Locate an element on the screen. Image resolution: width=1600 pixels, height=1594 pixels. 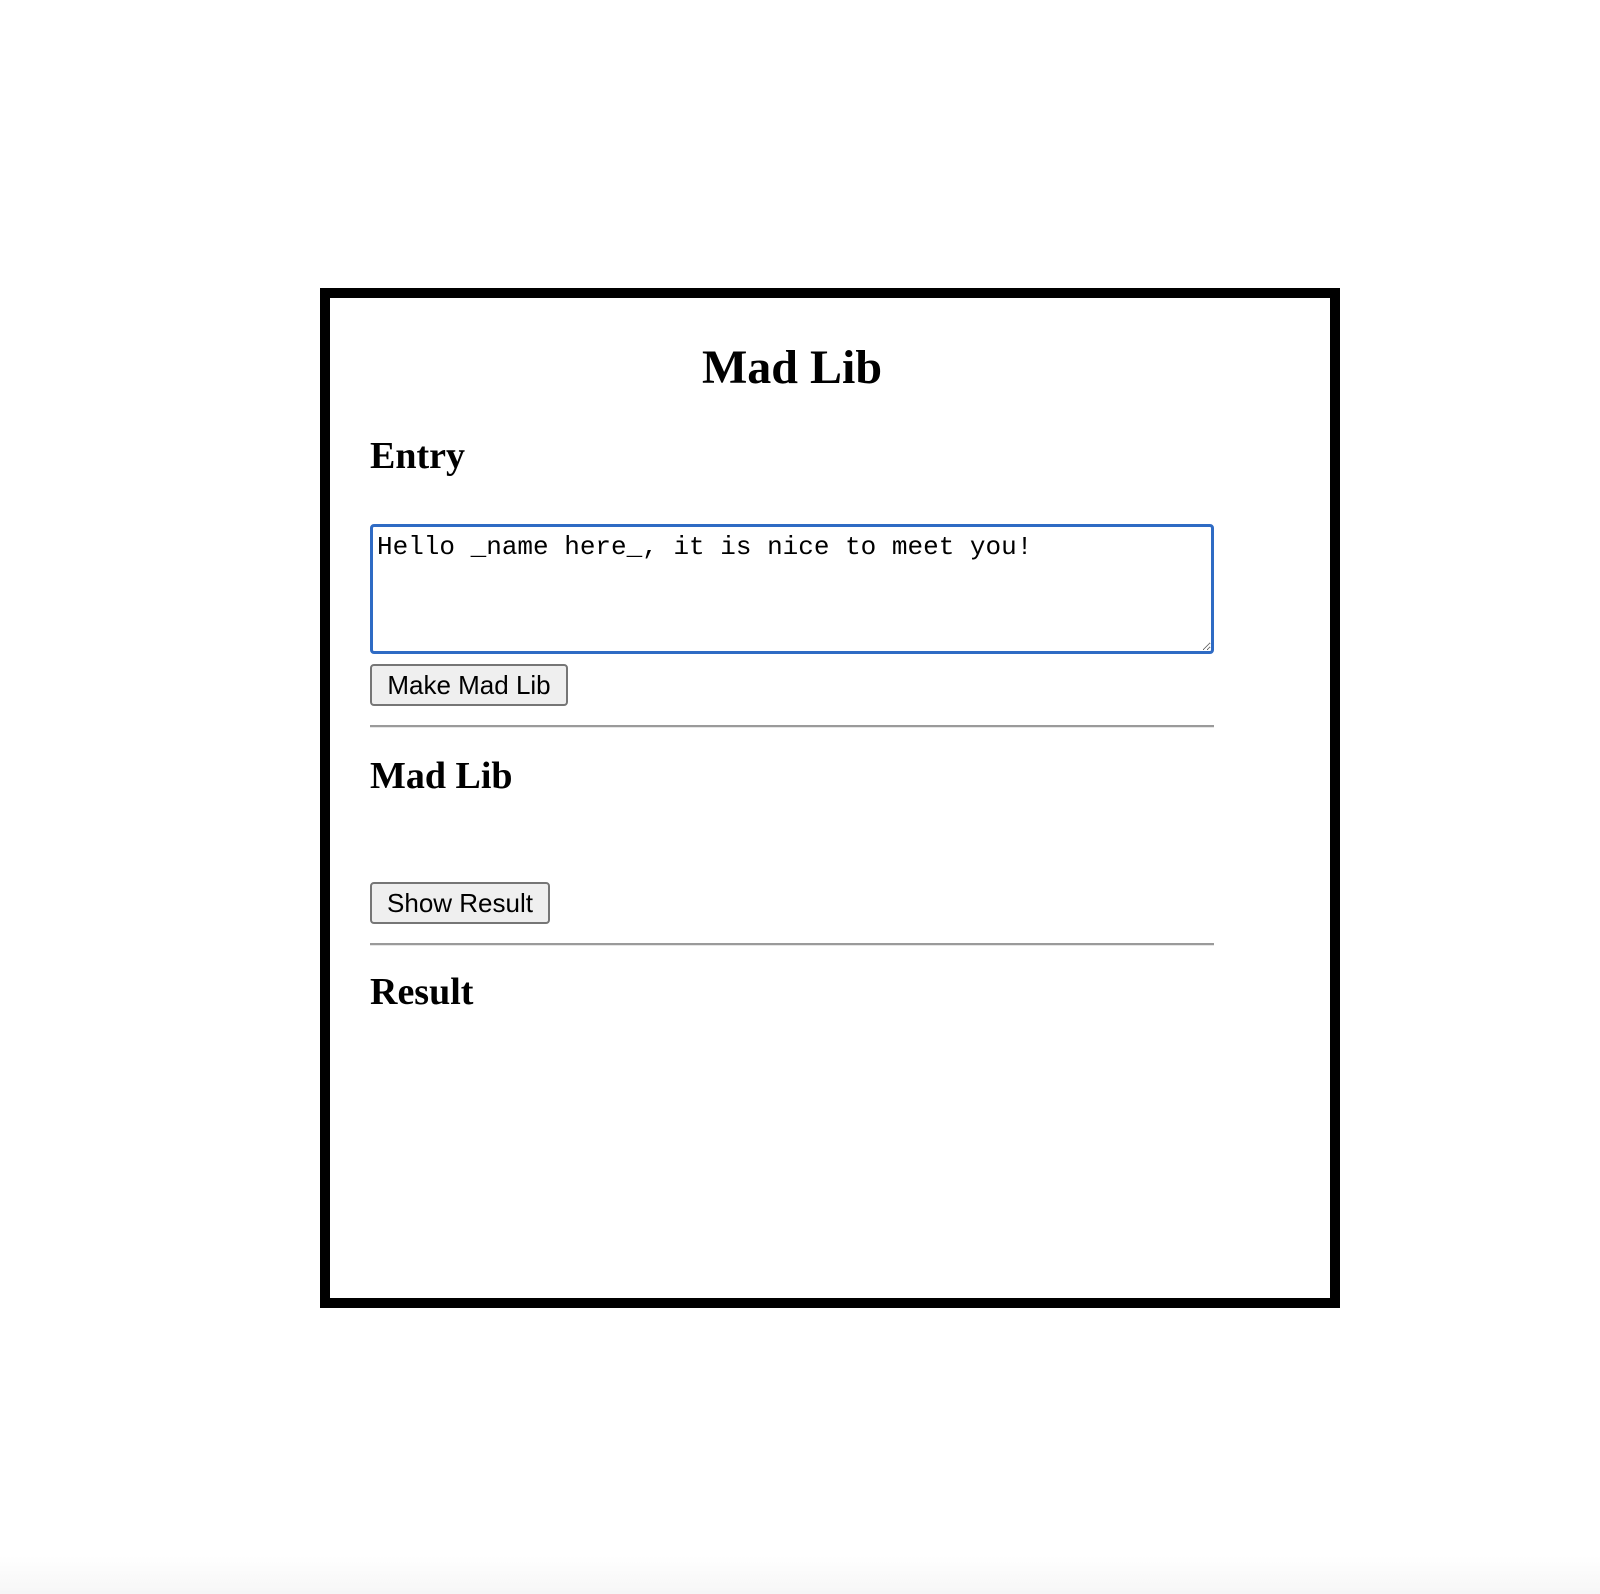
result-heading: Result is located at coordinates (422, 992).